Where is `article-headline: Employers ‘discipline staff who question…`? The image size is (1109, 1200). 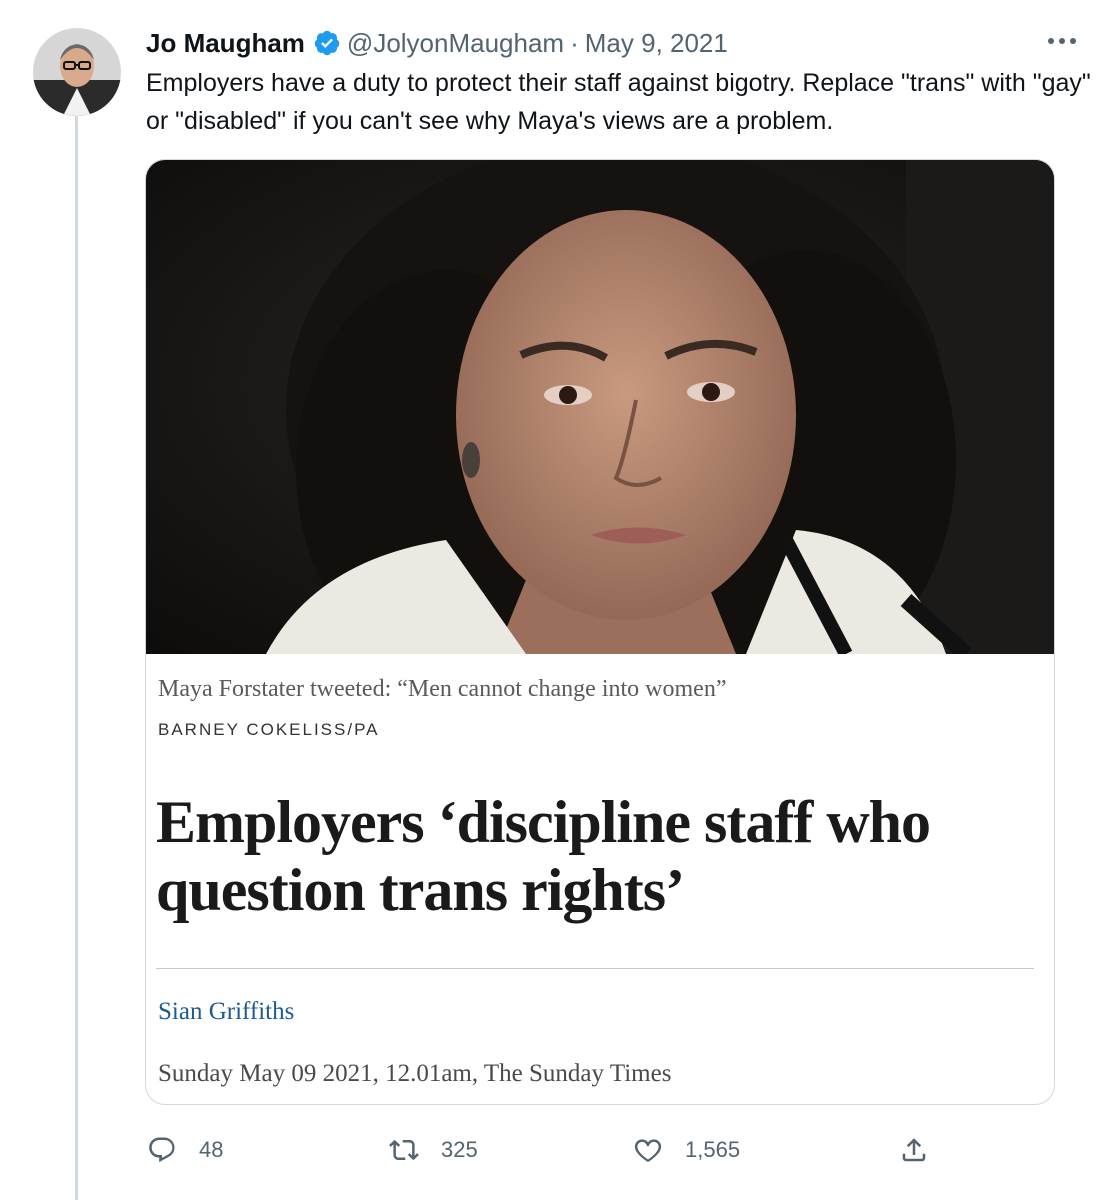
article-headline: Employers ‘discipline staff who question… is located at coordinates (543, 856).